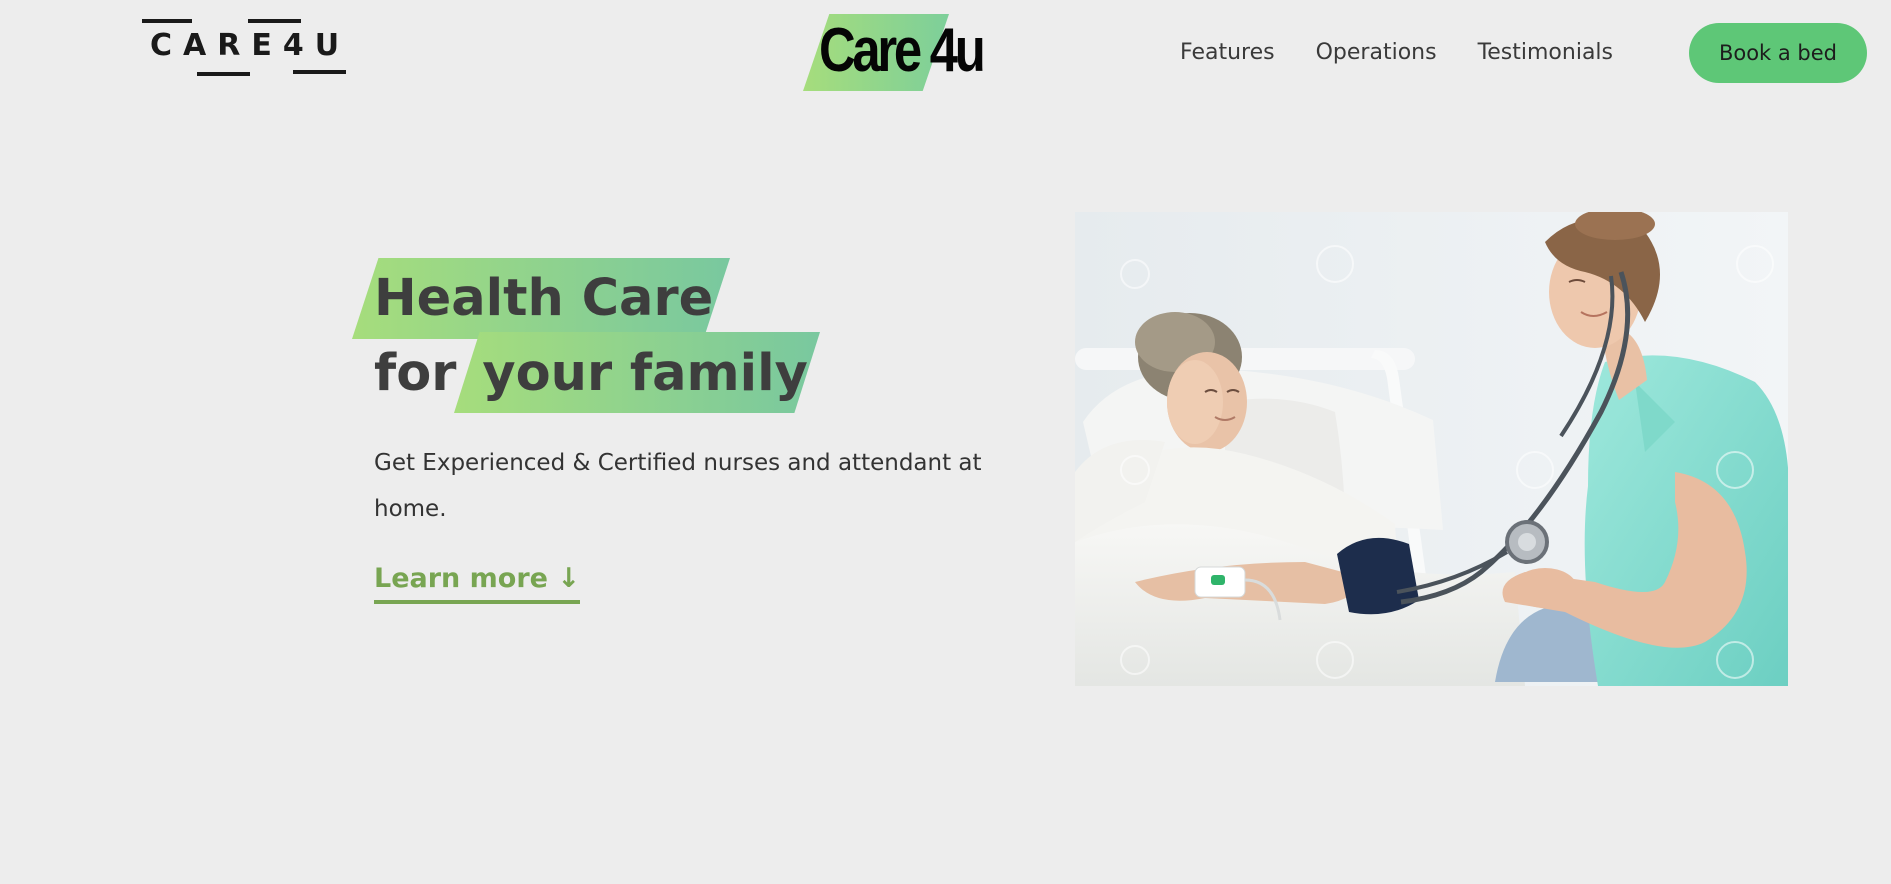  Describe the element at coordinates (274, 21) in the screenshot. I see `logo-bar-top-right` at that location.